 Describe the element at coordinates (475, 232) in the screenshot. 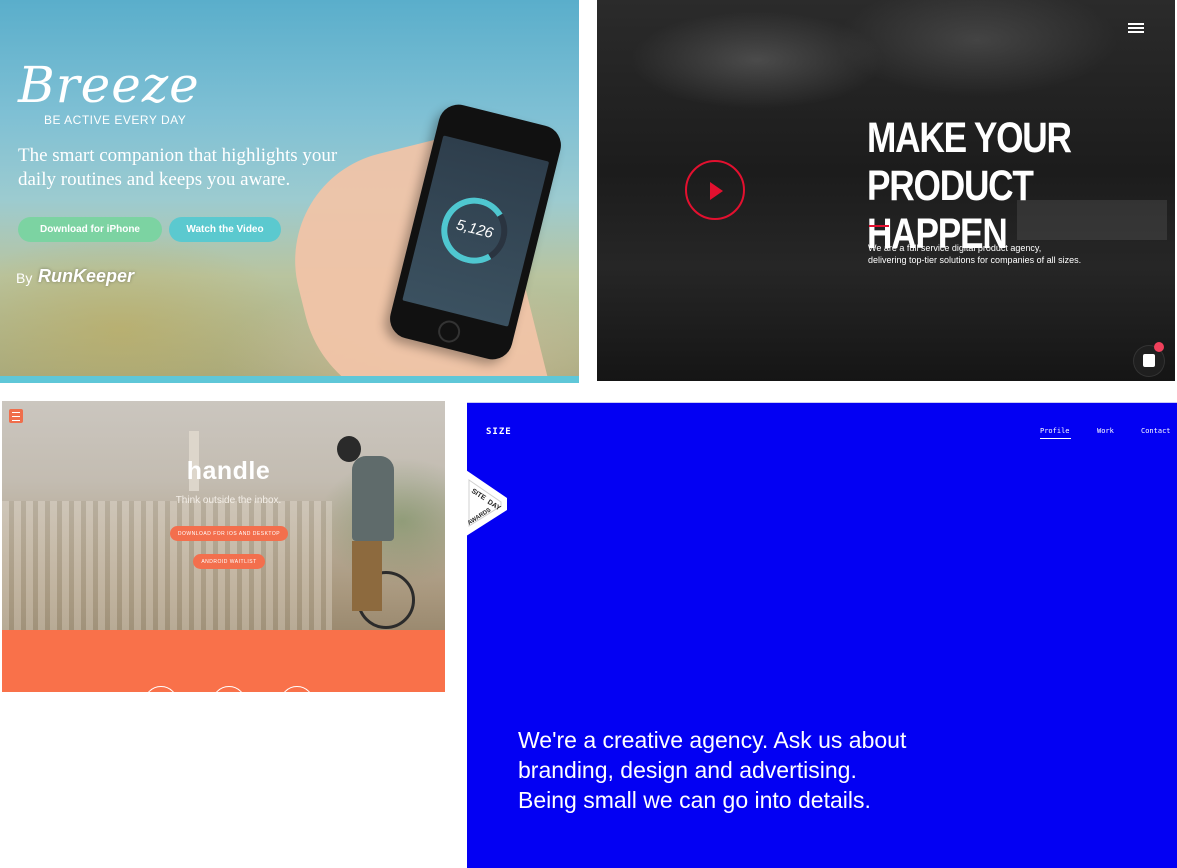

I see `phone-image: 5,126` at that location.